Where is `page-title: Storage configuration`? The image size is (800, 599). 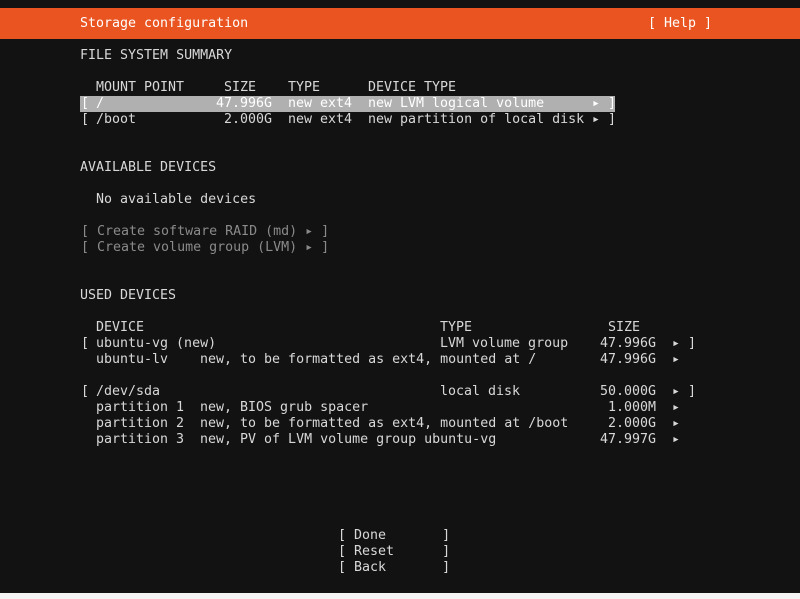 page-title: Storage configuration is located at coordinates (164, 23).